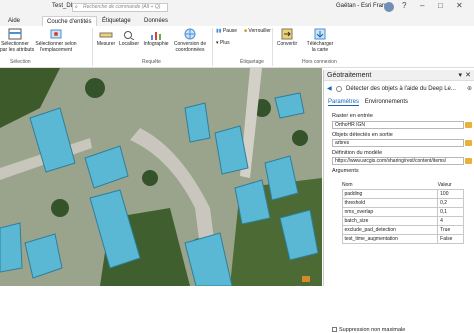 The height and width of the screenshot is (333, 474). Describe the element at coordinates (440, 5) in the screenshot. I see `maximize-button: □` at that location.